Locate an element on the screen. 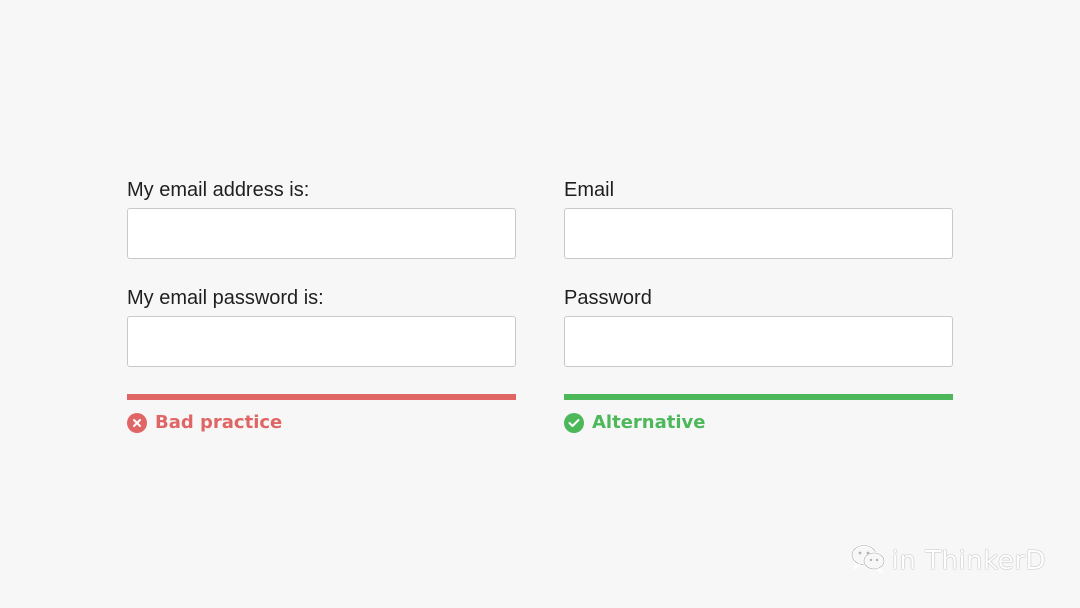 This screenshot has height=608, width=1080. wechat-icon is located at coordinates (868, 560).